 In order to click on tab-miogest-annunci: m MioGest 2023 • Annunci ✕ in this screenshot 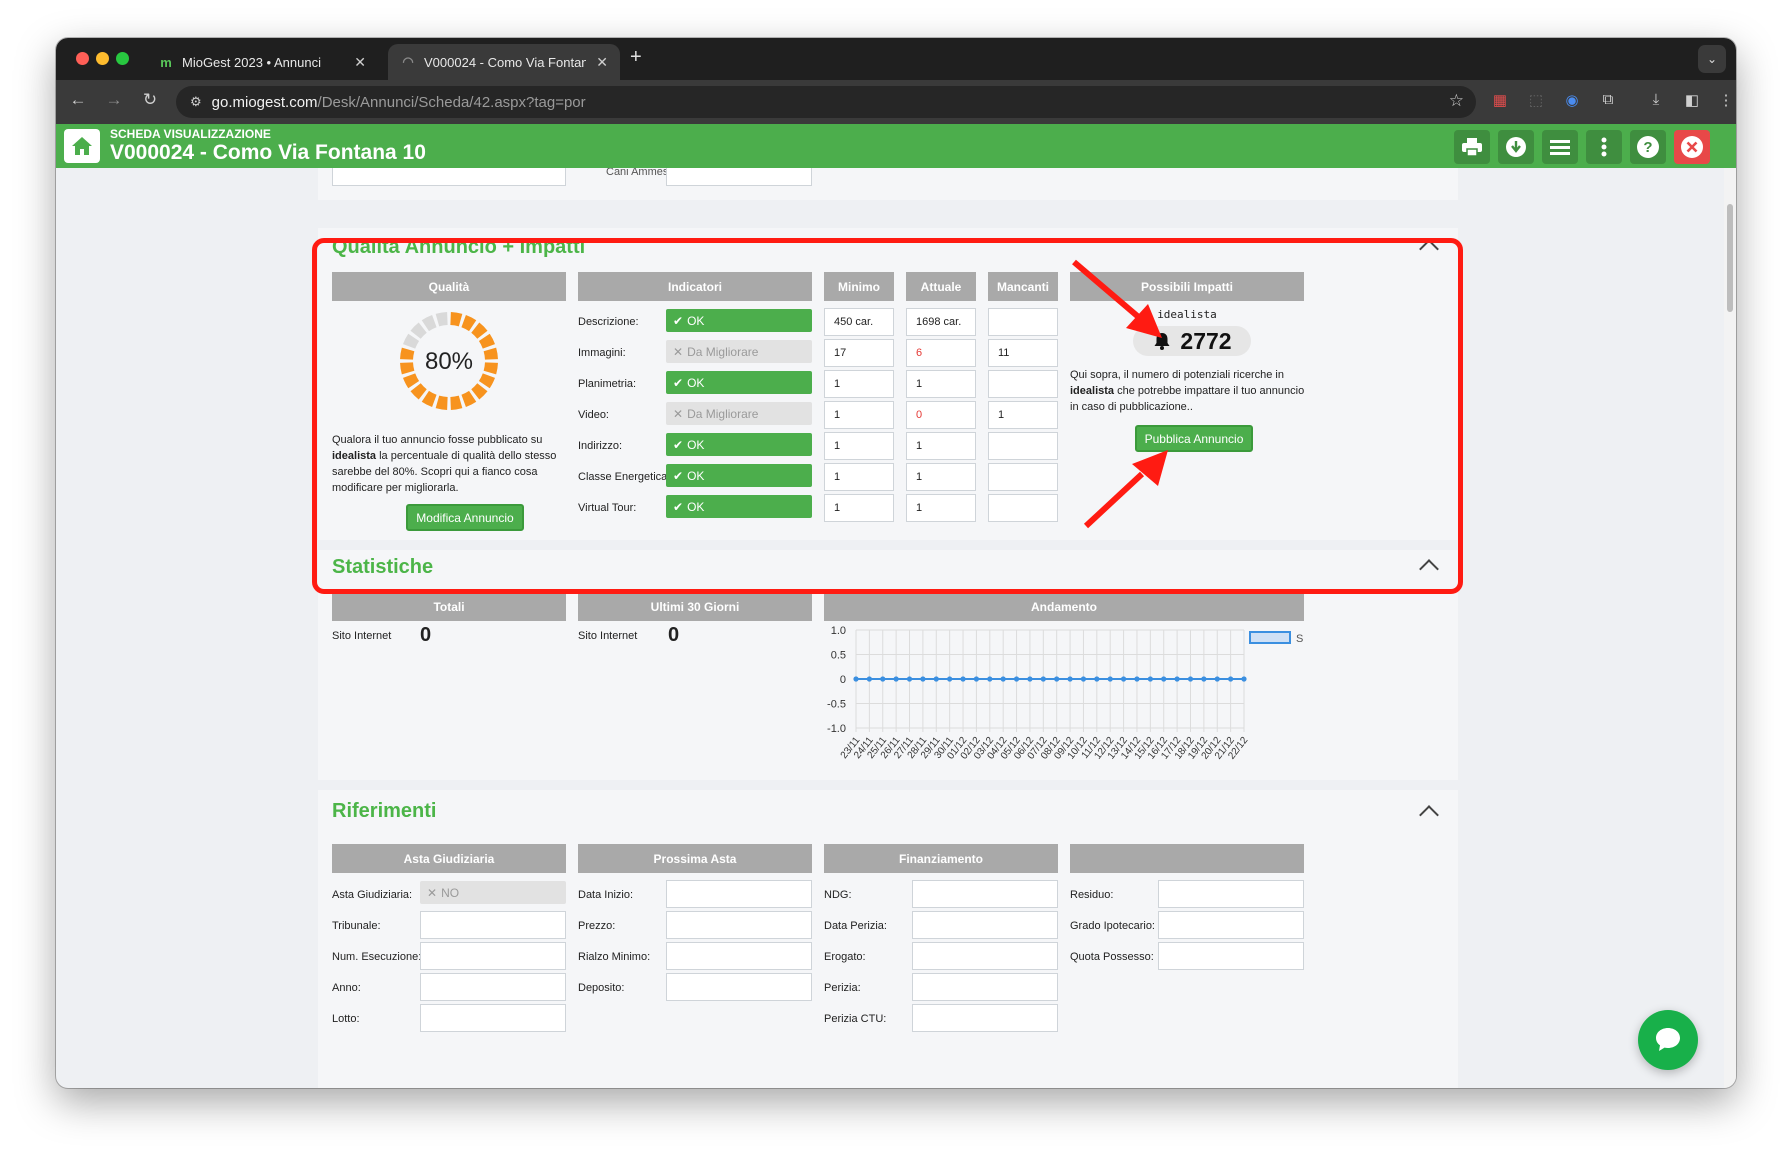, I will do `click(262, 62)`.